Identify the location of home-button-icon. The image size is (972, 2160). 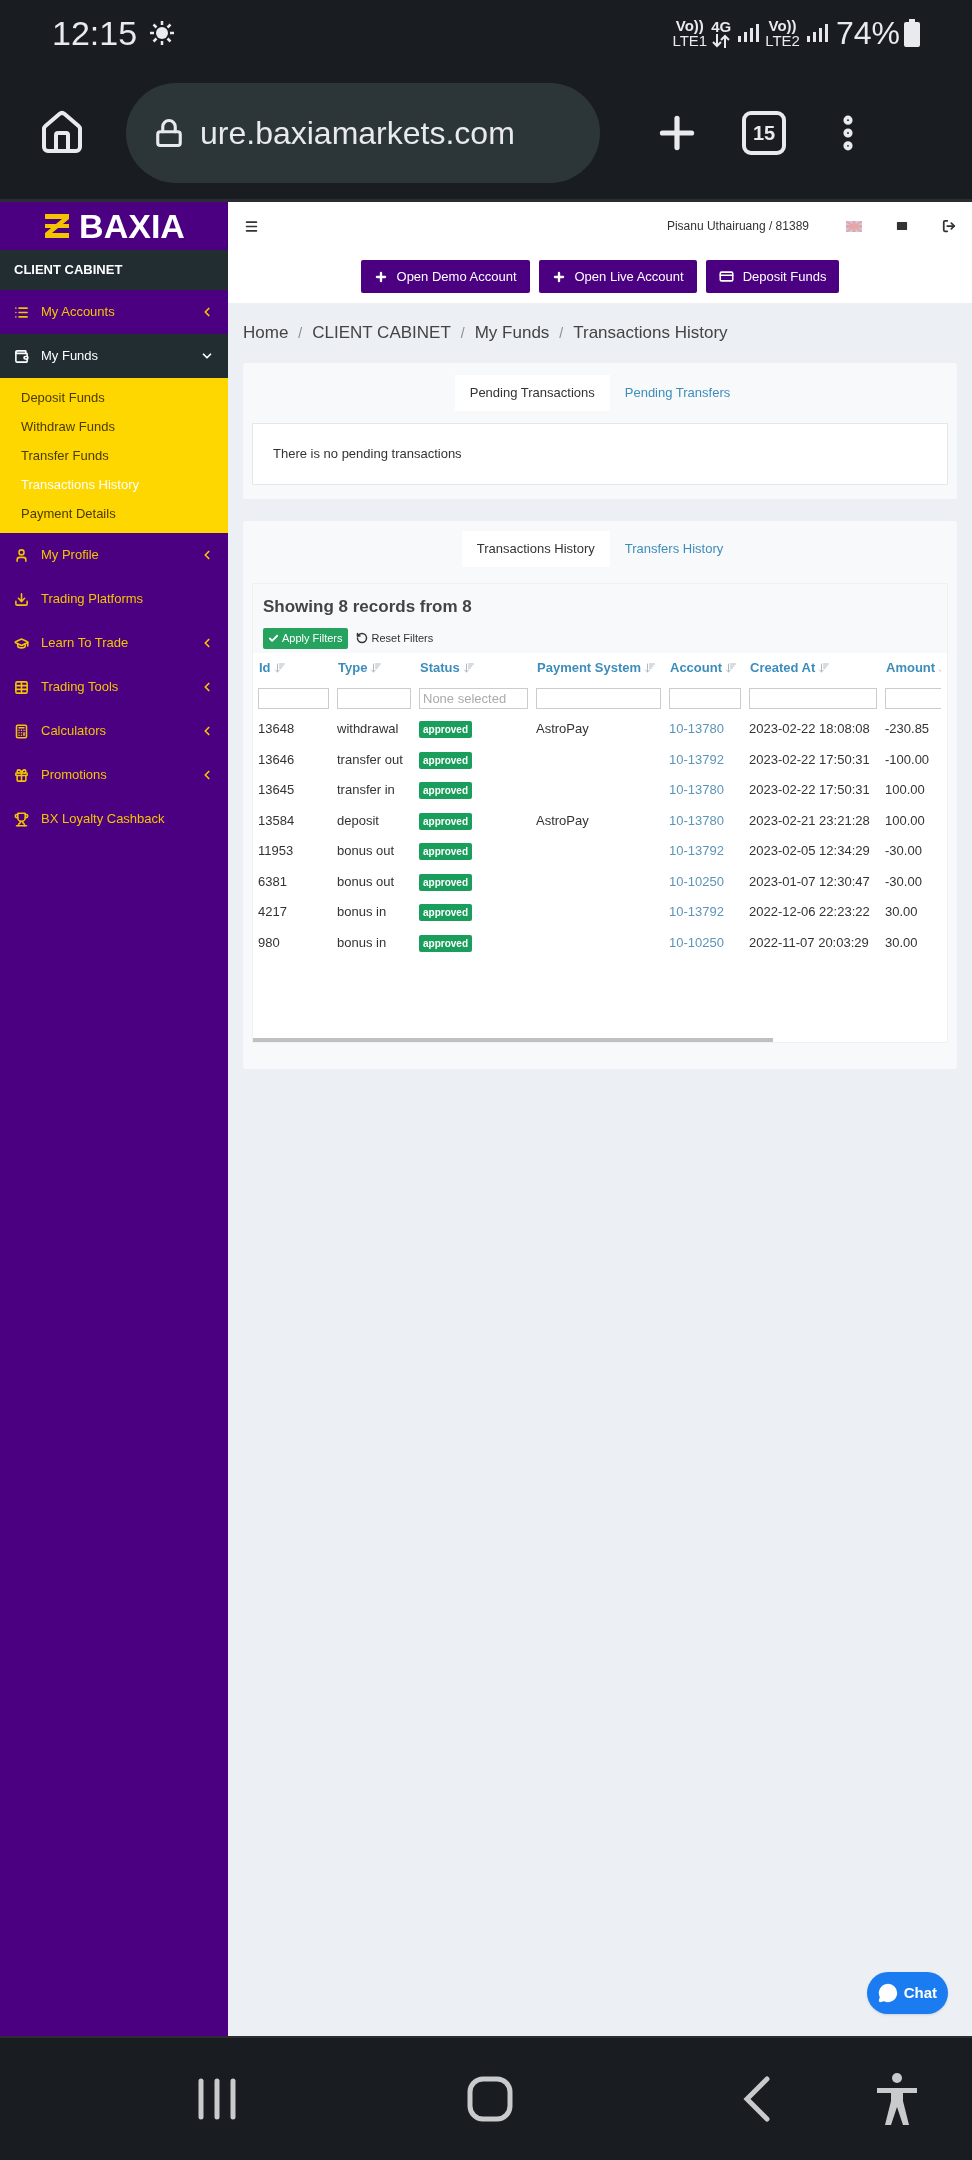
(490, 2099).